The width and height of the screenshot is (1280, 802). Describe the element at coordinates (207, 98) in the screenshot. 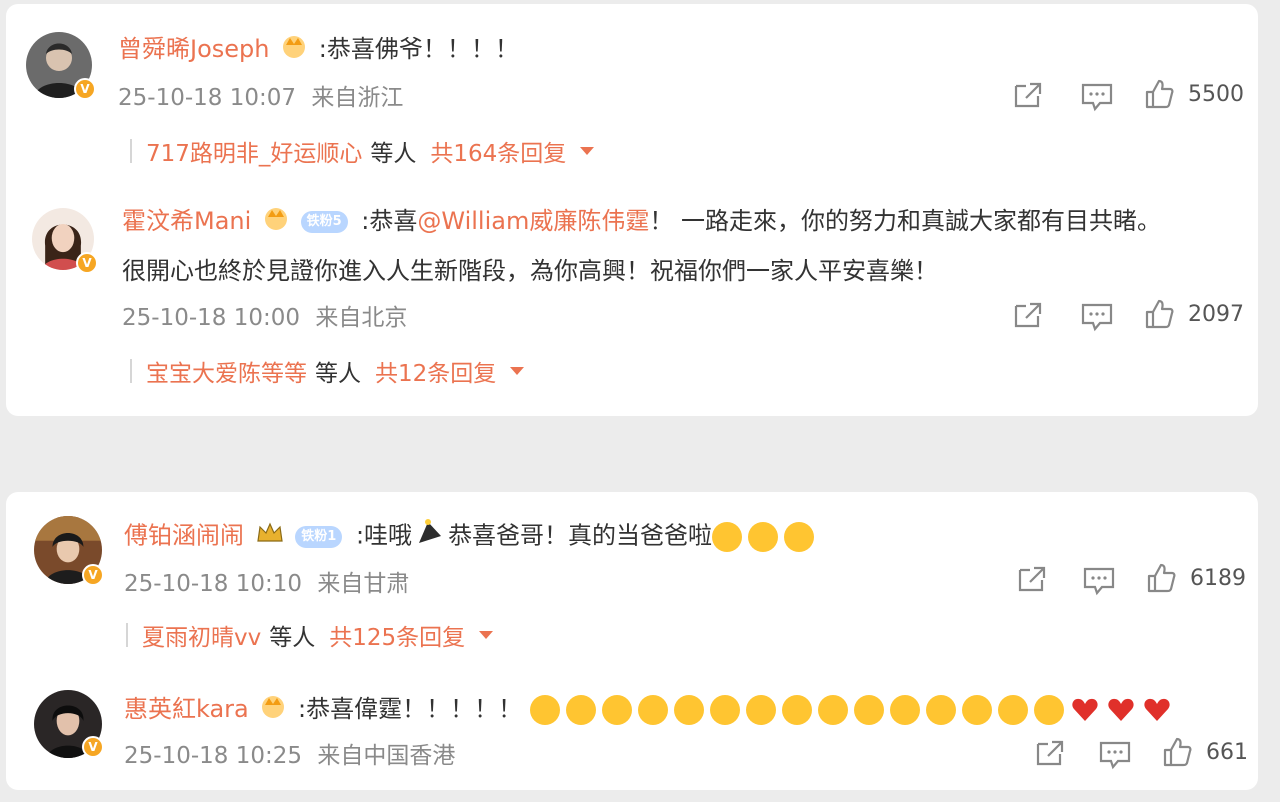

I see `comment-time: 25-10-18 10:07` at that location.